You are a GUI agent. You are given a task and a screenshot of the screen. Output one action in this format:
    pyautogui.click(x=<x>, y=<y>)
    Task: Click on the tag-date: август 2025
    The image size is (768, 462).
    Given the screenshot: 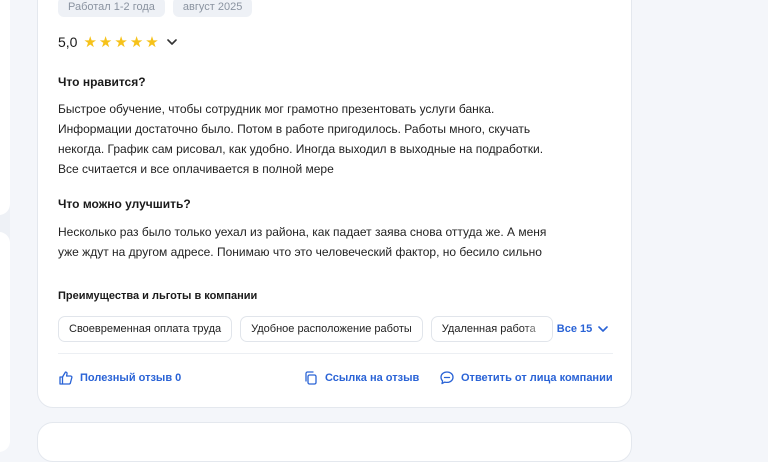 What is the action you would take?
    pyautogui.click(x=212, y=8)
    